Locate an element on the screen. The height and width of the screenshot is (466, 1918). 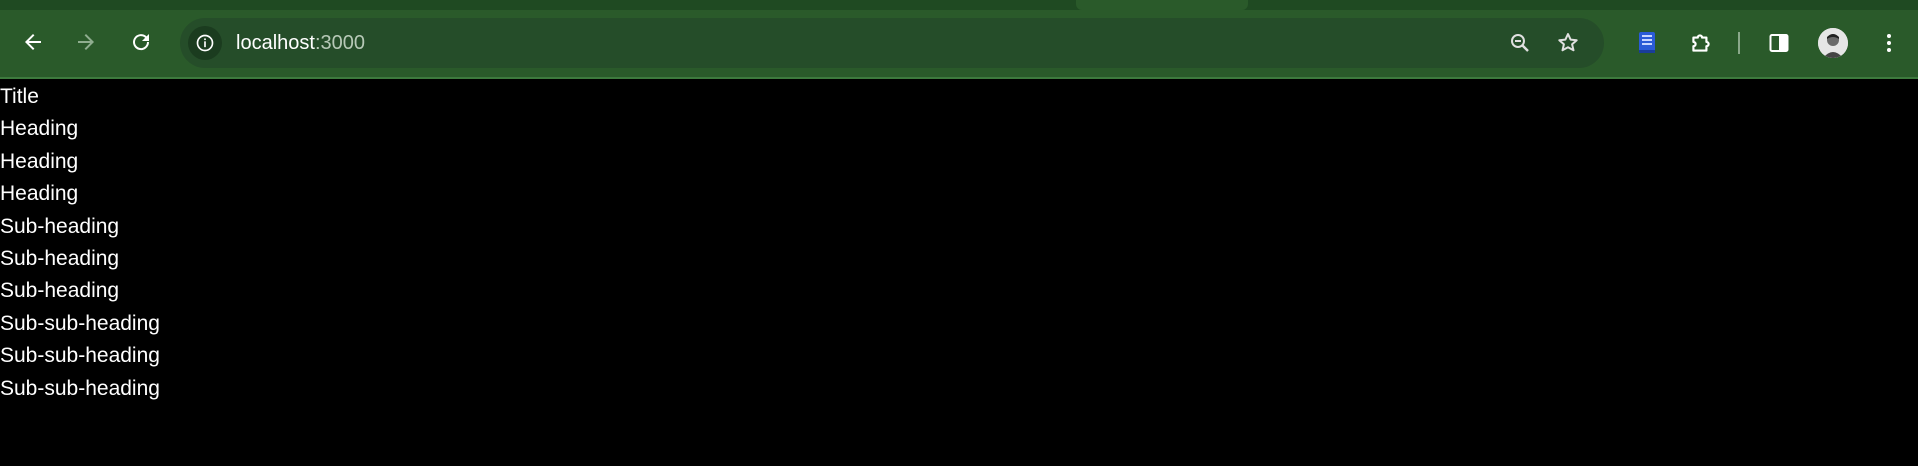
info-icon is located at coordinates (205, 43).